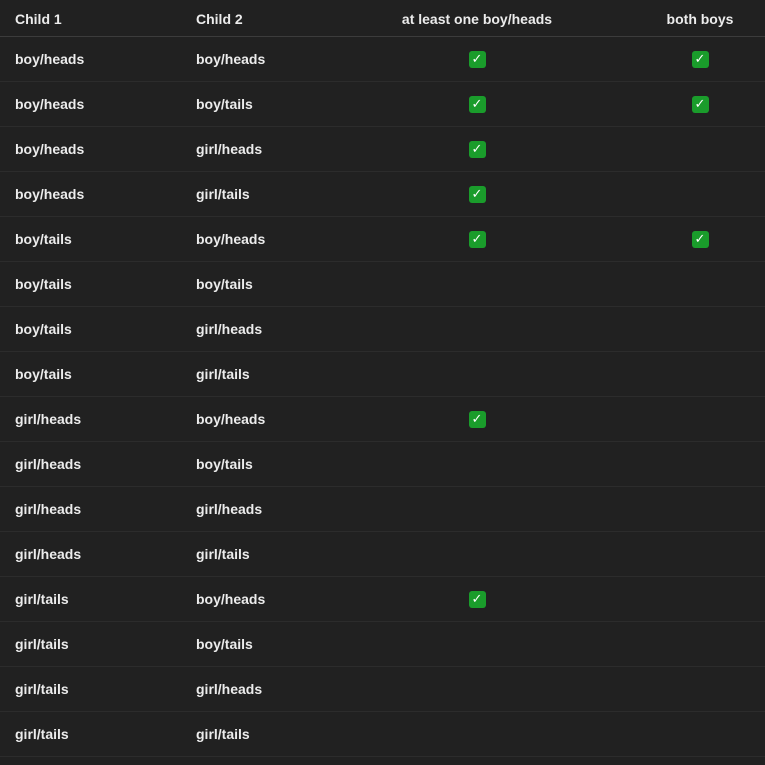 Image resolution: width=765 pixels, height=765 pixels. I want to click on table-row: girl/heads girl/tails, so click(382, 554).